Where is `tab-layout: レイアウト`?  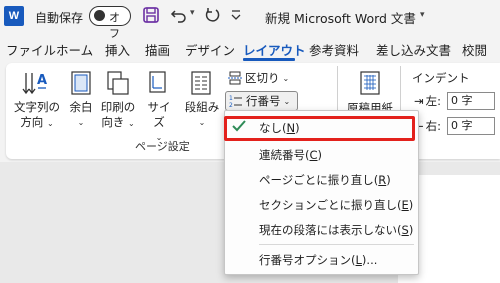
tab-layout: レイアウト is located at coordinates (274, 49).